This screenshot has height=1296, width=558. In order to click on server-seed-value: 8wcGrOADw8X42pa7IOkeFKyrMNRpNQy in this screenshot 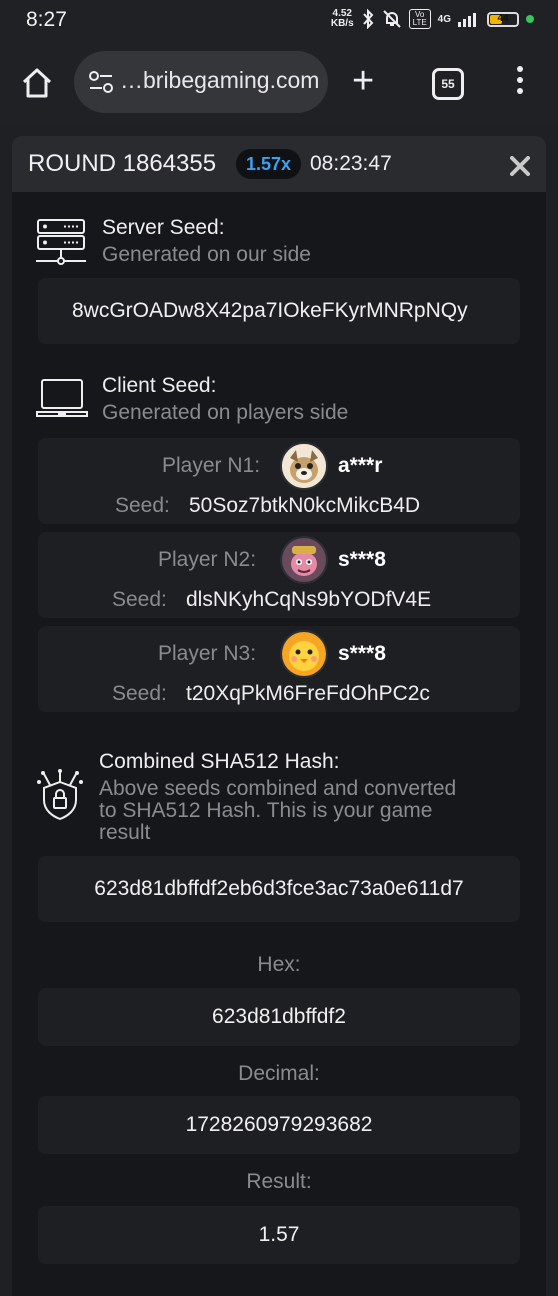, I will do `click(279, 311)`.